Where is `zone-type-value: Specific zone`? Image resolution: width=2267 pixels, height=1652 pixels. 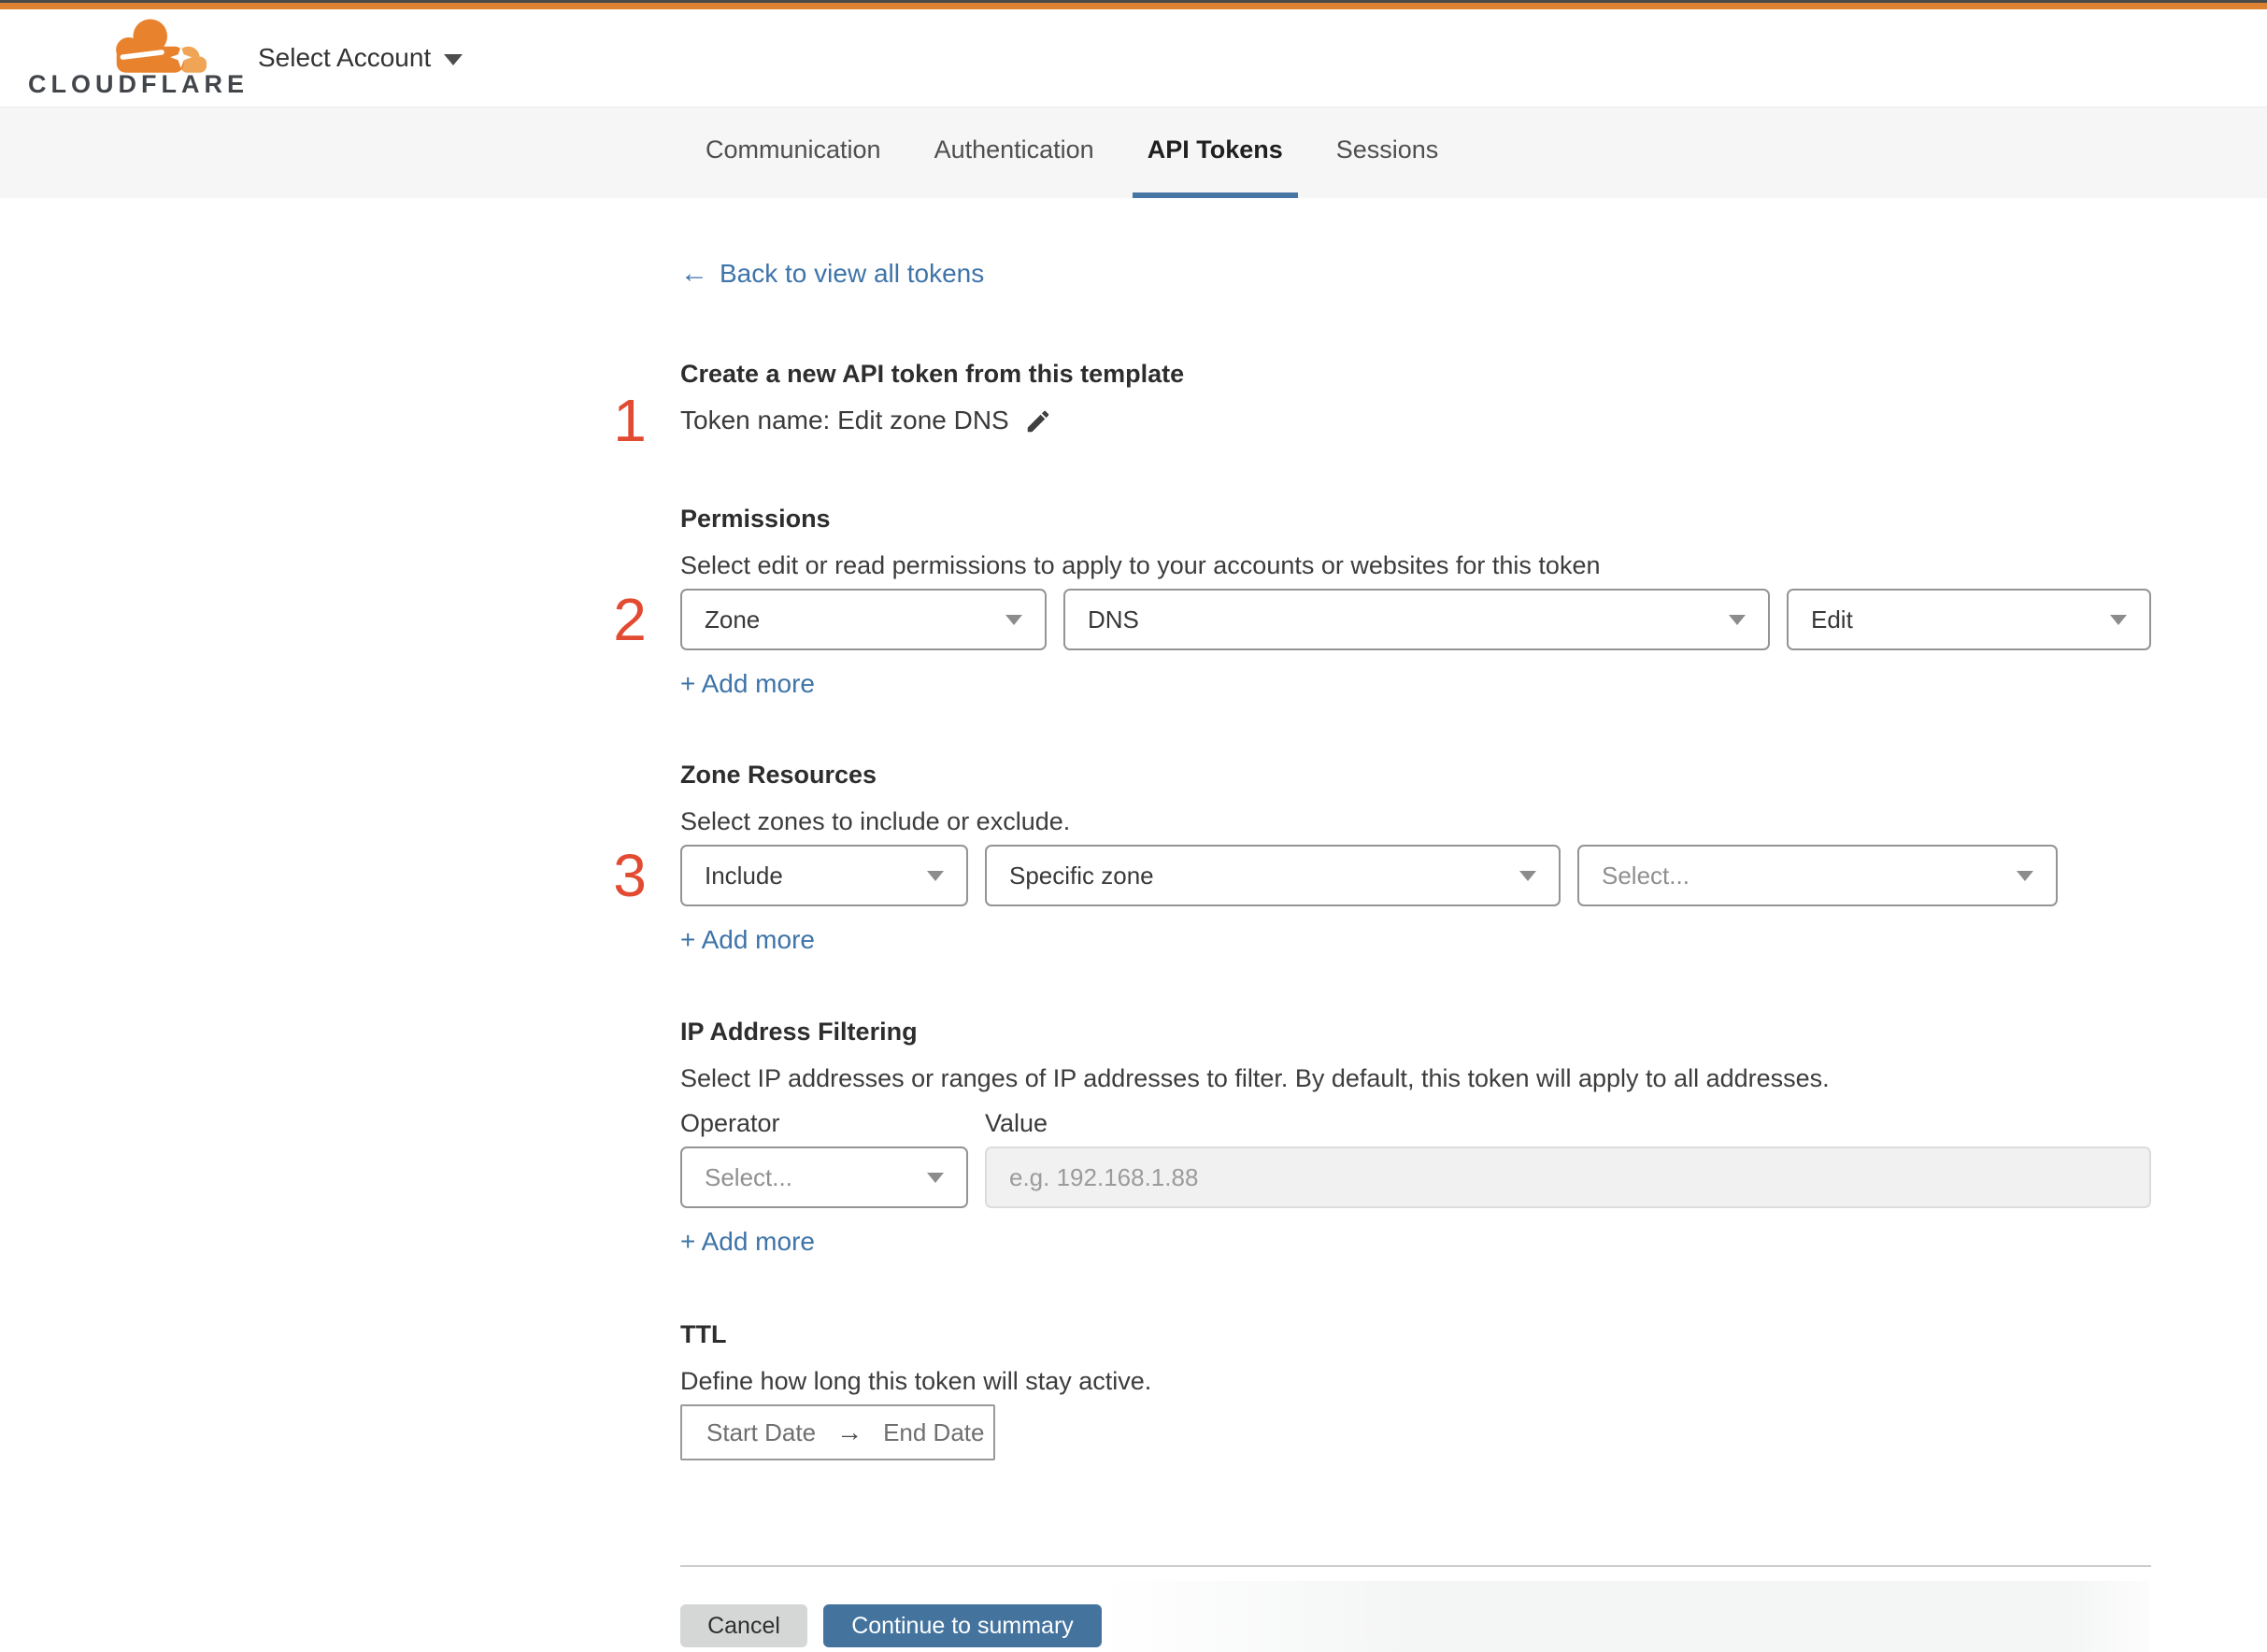
zone-type-value: Specific zone is located at coordinates (1082, 875).